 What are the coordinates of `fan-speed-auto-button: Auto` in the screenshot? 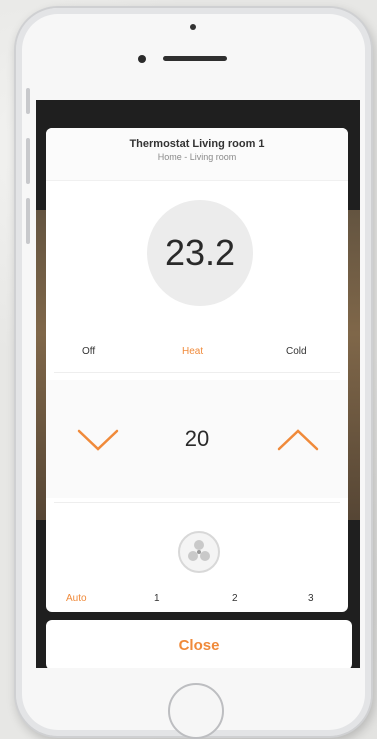 It's located at (76, 598).